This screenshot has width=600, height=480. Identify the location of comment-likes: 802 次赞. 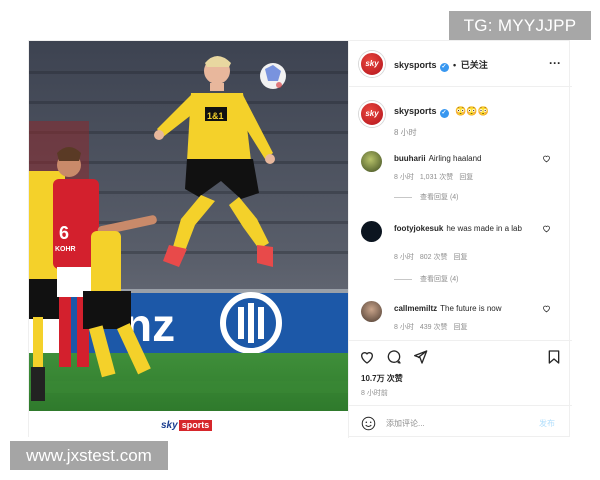
(434, 257).